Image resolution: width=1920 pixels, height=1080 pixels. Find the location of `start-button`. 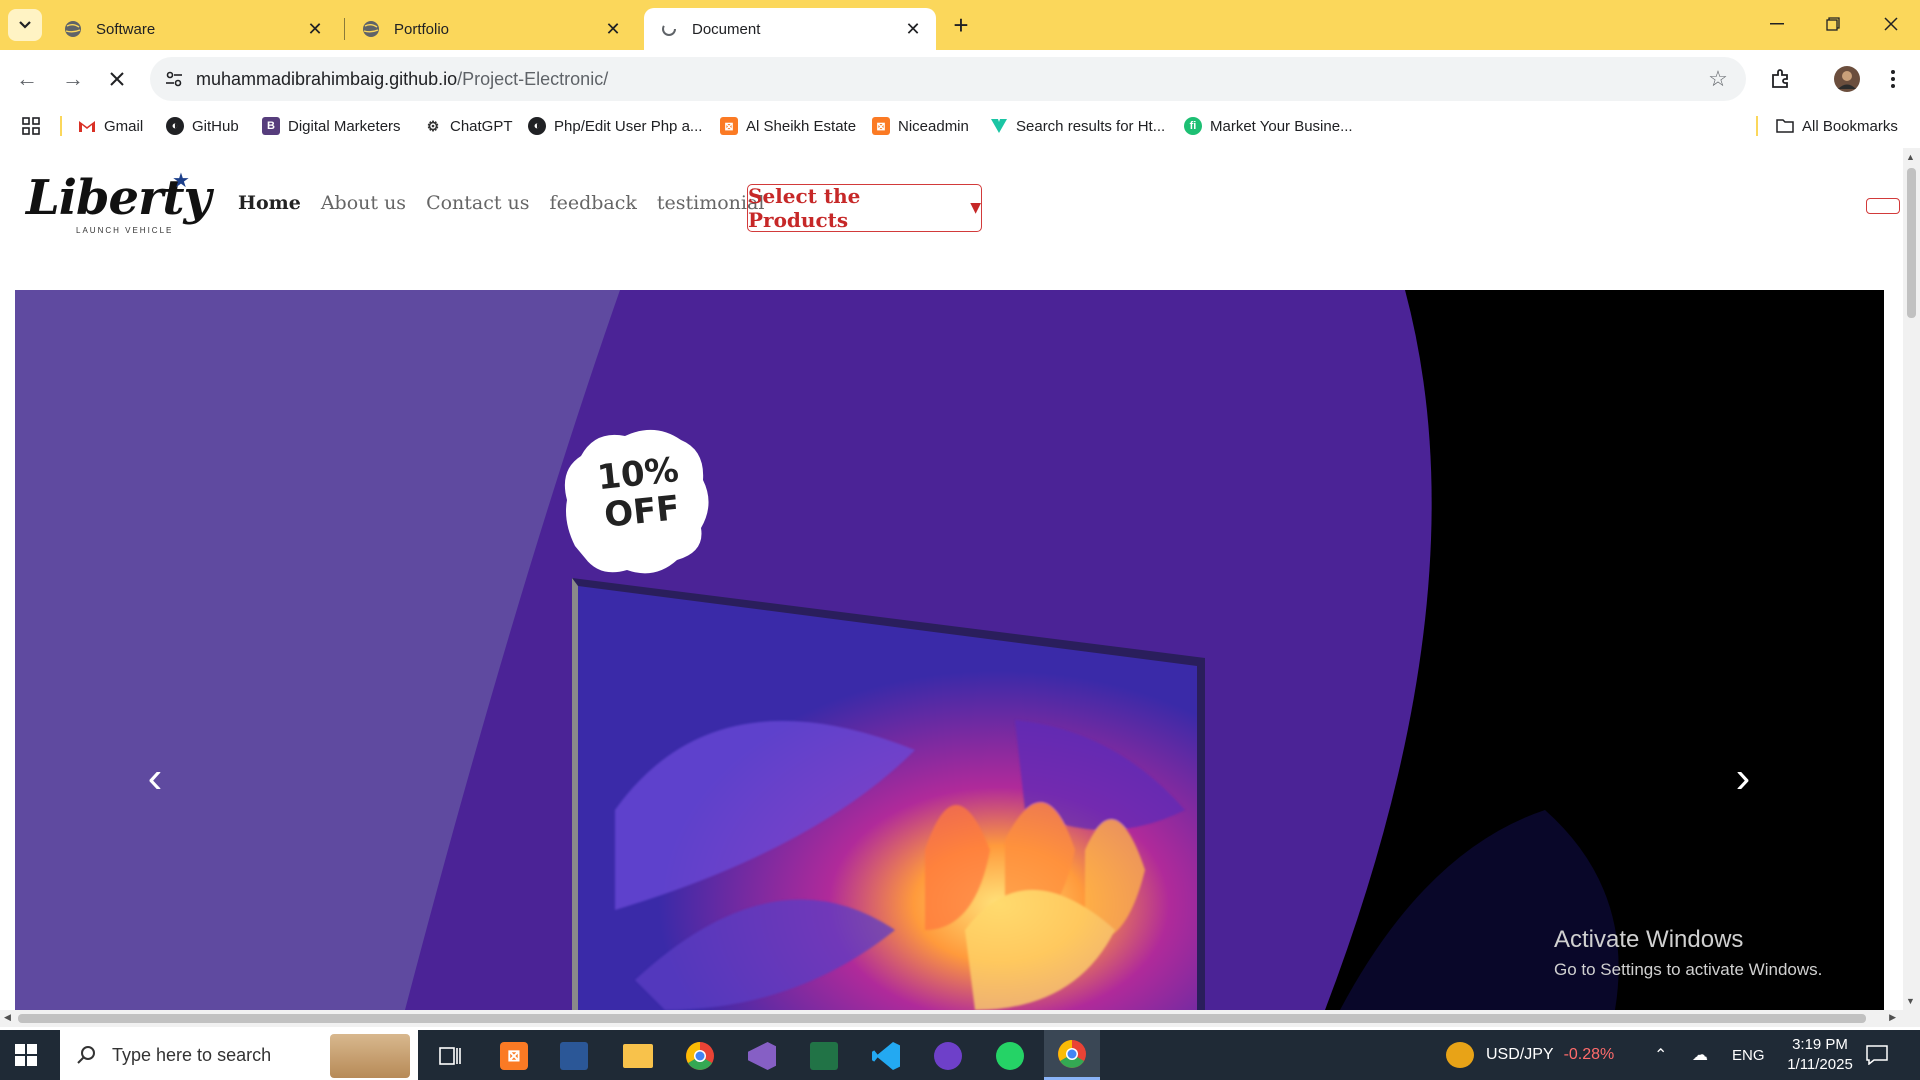

start-button is located at coordinates (26, 1055).